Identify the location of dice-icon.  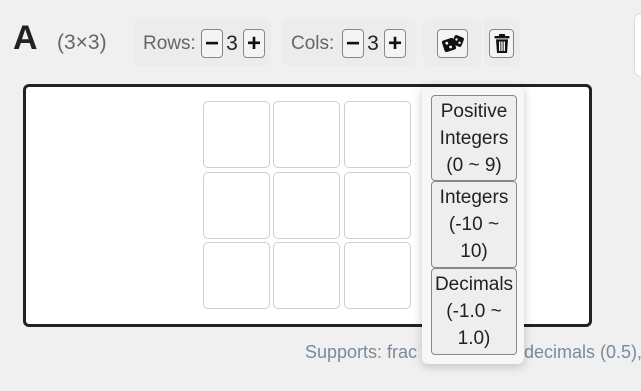
(452, 43).